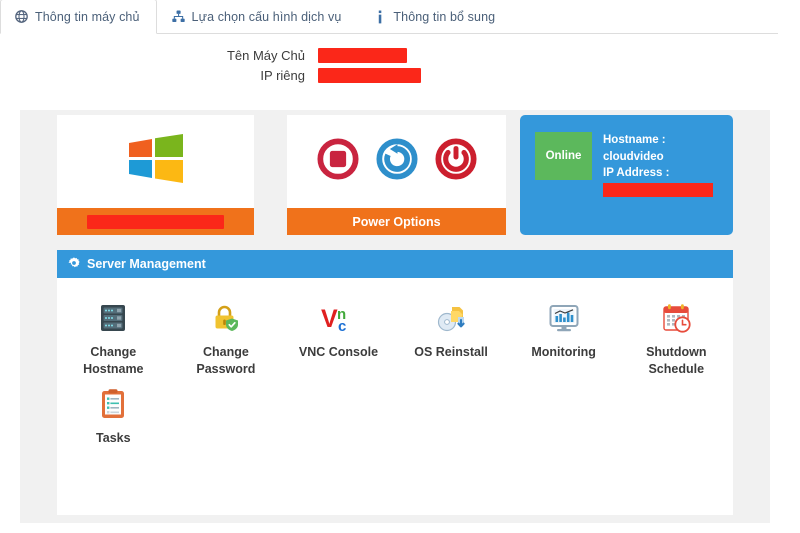 This screenshot has width=800, height=533. I want to click on tab-additional-info: Thông tin bổ sung, so click(435, 16).